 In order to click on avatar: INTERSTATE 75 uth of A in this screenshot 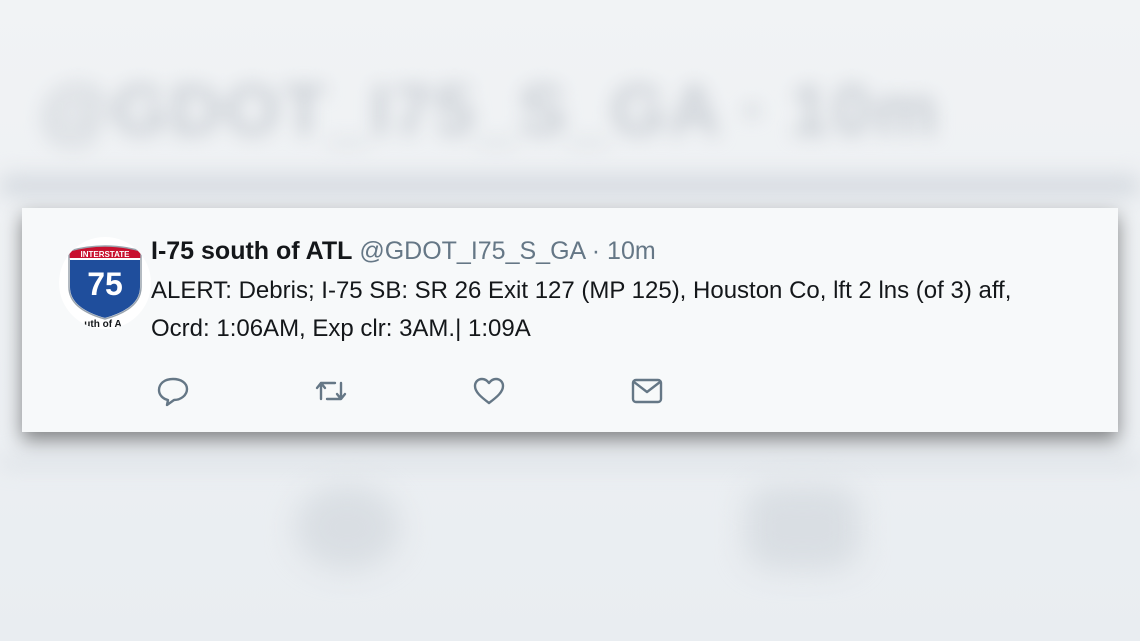, I will do `click(105, 283)`.